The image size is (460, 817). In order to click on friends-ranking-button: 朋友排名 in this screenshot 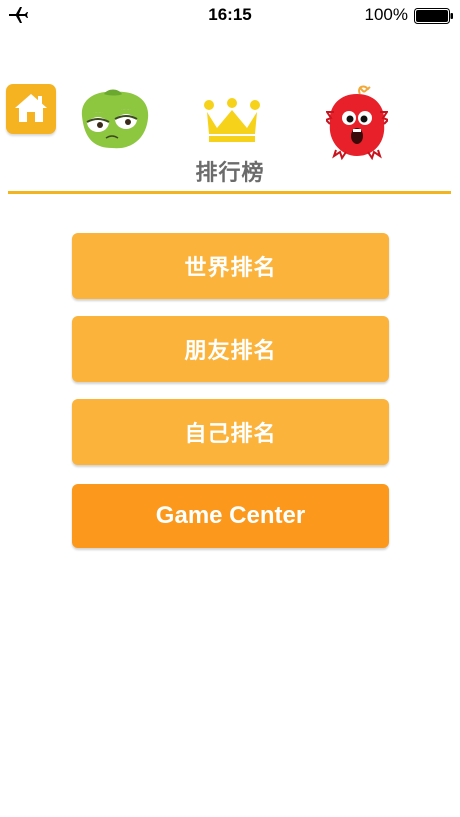, I will do `click(230, 349)`.